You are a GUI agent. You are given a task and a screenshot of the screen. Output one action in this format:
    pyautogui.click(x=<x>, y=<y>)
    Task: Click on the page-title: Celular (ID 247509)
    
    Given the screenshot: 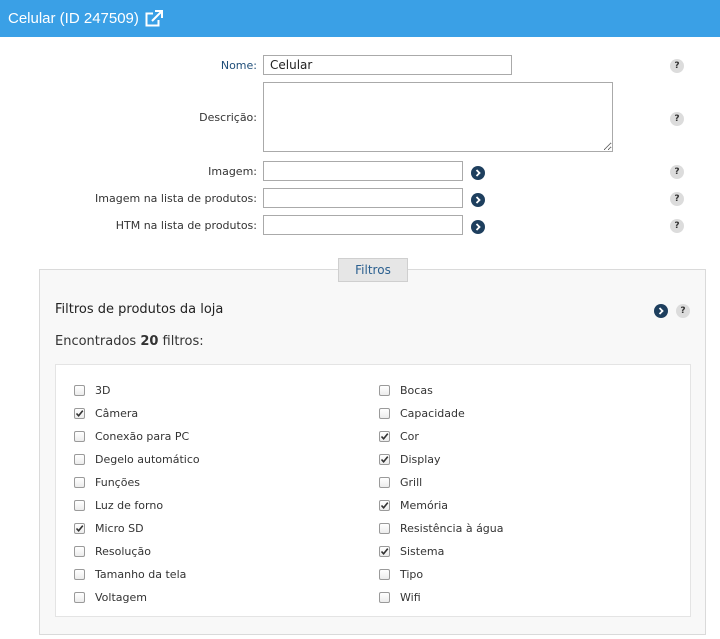 What is the action you would take?
    pyautogui.click(x=73, y=18)
    